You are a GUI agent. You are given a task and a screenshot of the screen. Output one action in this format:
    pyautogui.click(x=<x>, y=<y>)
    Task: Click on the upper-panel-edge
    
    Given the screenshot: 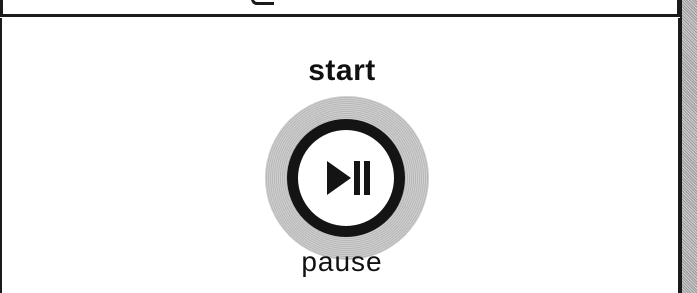 What is the action you would take?
    pyautogui.click(x=340, y=8)
    